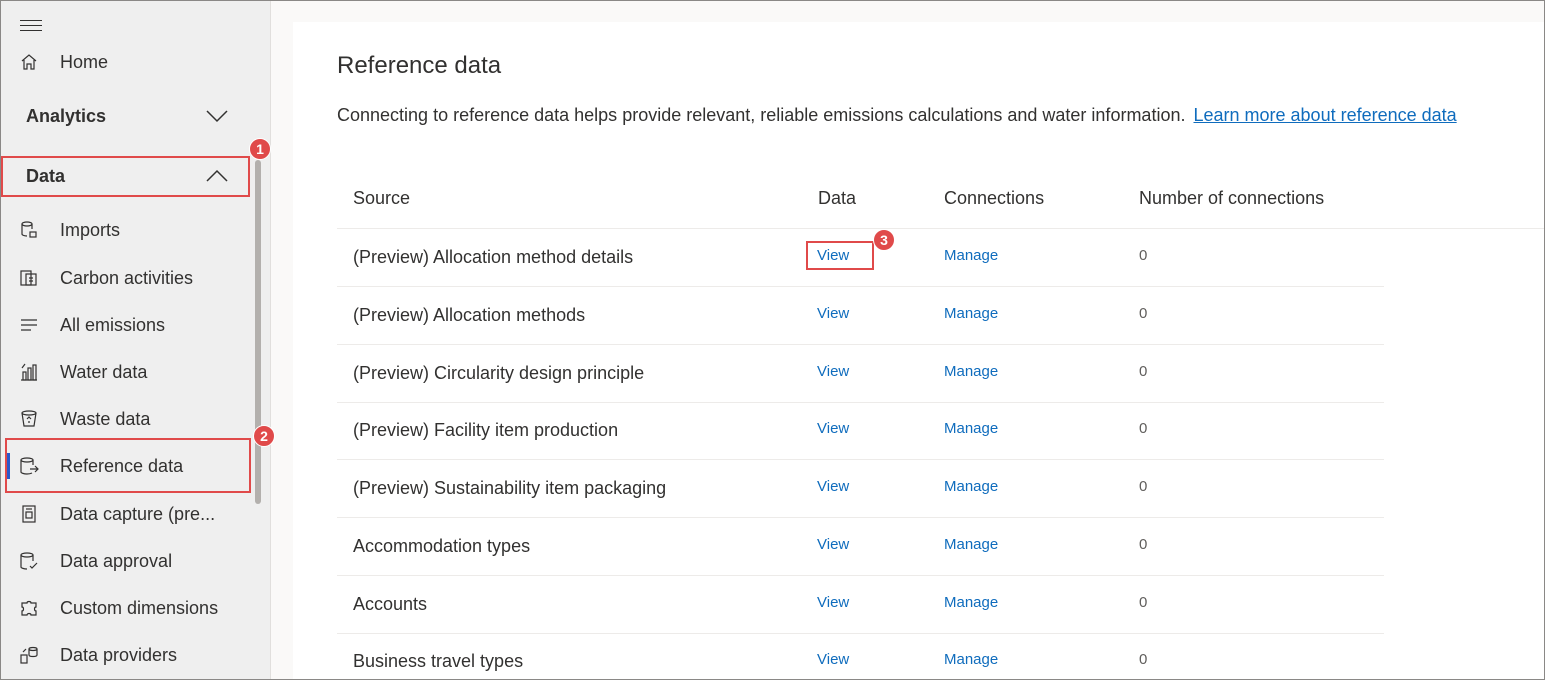 The height and width of the screenshot is (680, 1545). Describe the element at coordinates (884, 240) in the screenshot. I see `callout-badge-3: 3` at that location.